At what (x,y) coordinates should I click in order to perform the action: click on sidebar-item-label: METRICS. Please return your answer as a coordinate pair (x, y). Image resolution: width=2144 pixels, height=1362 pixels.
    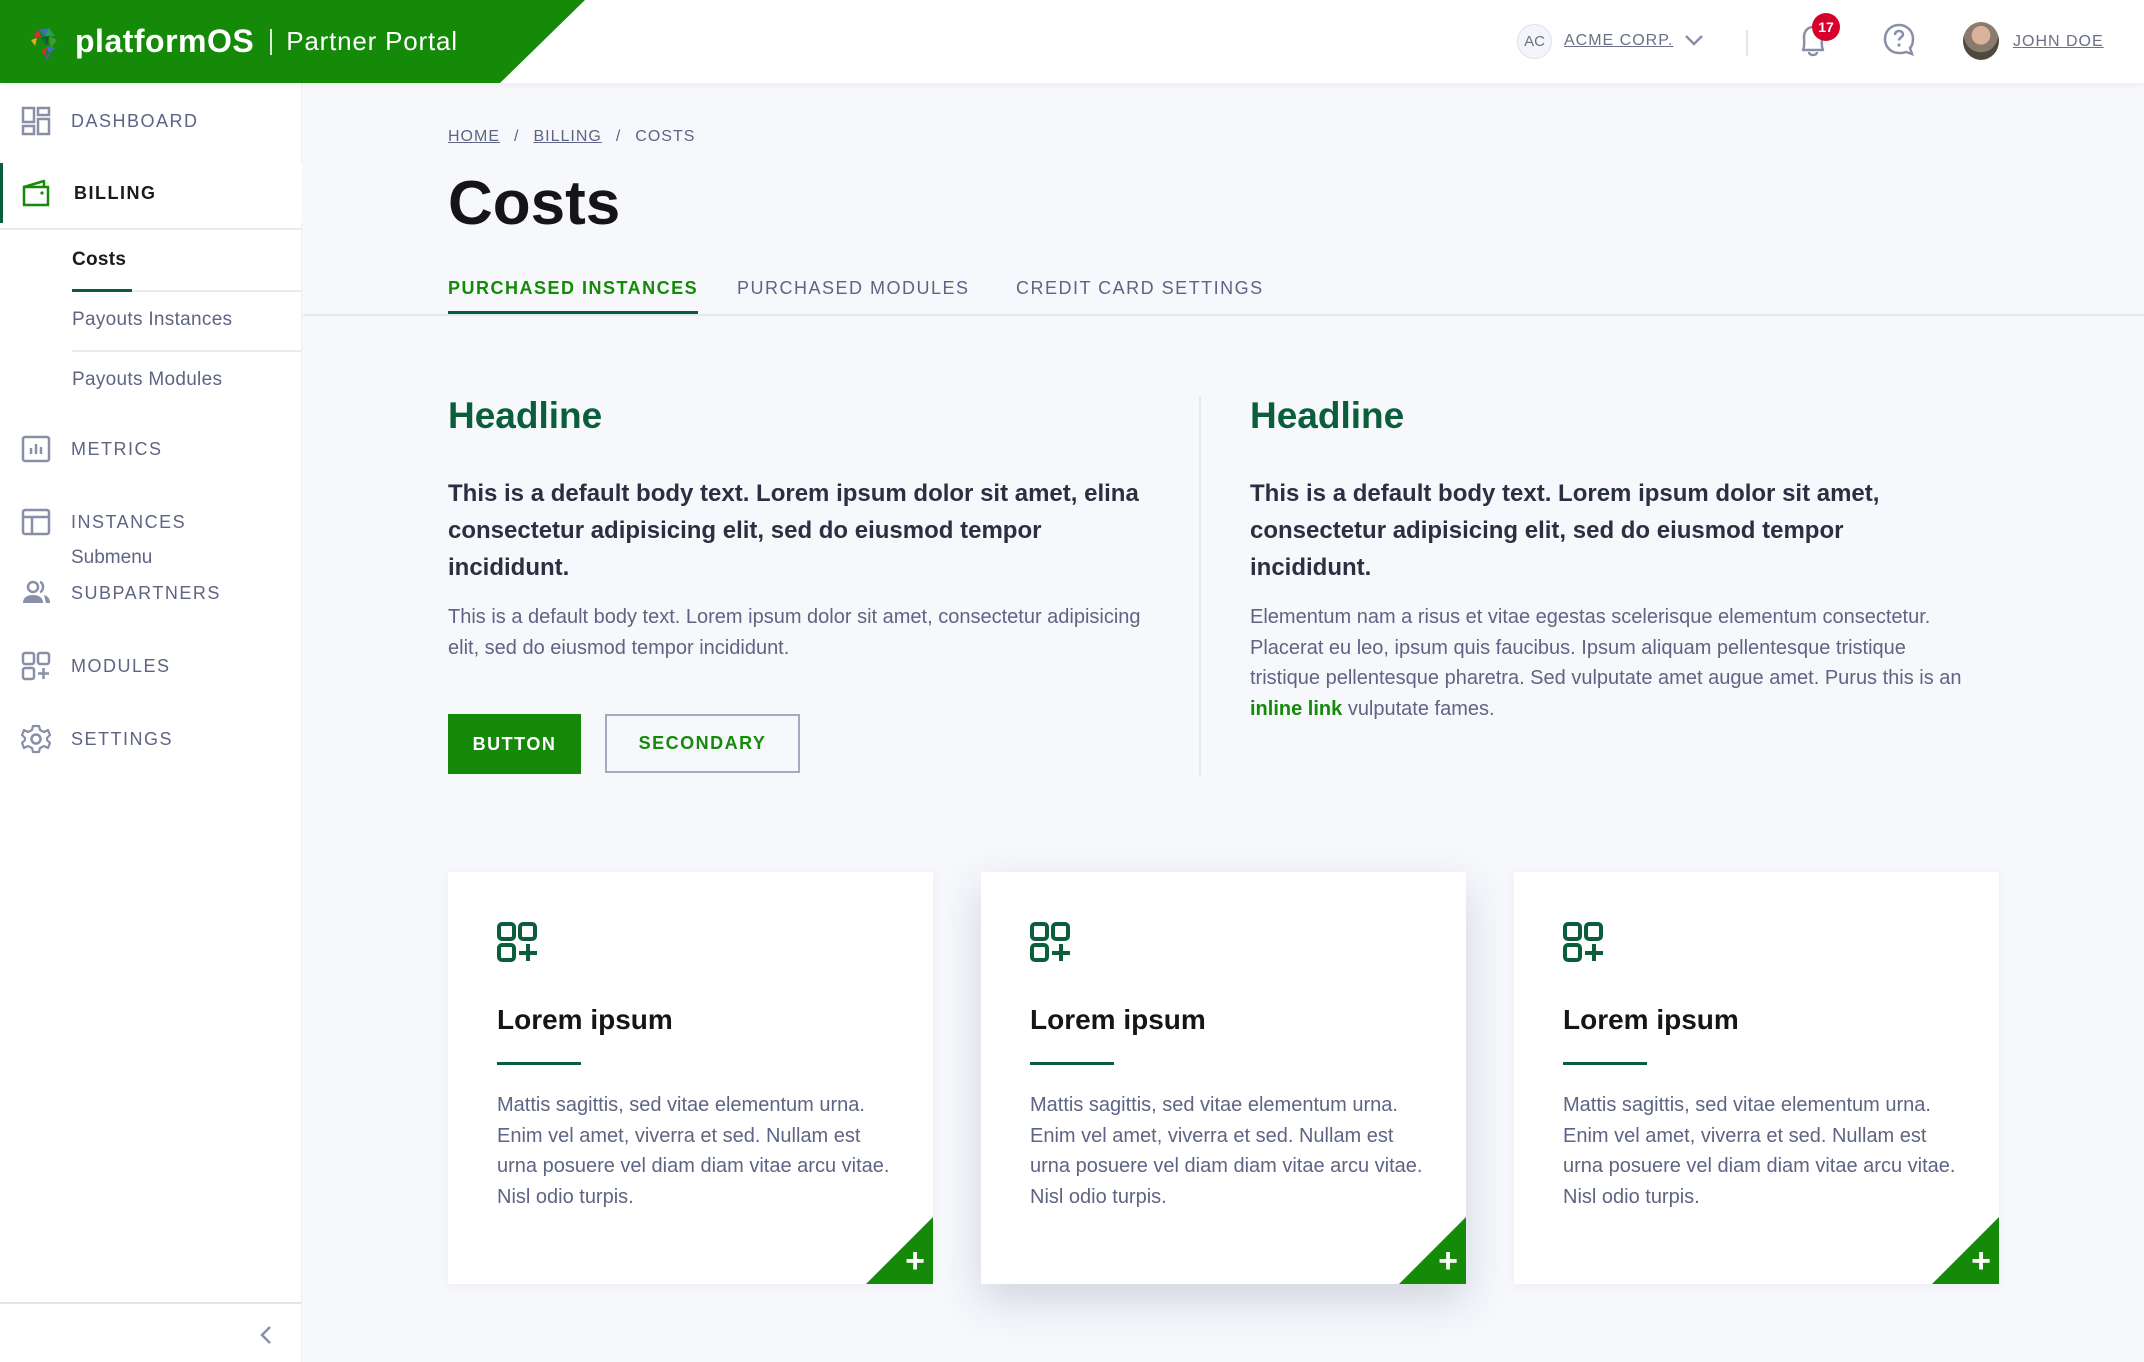
    Looking at the image, I should click on (117, 448).